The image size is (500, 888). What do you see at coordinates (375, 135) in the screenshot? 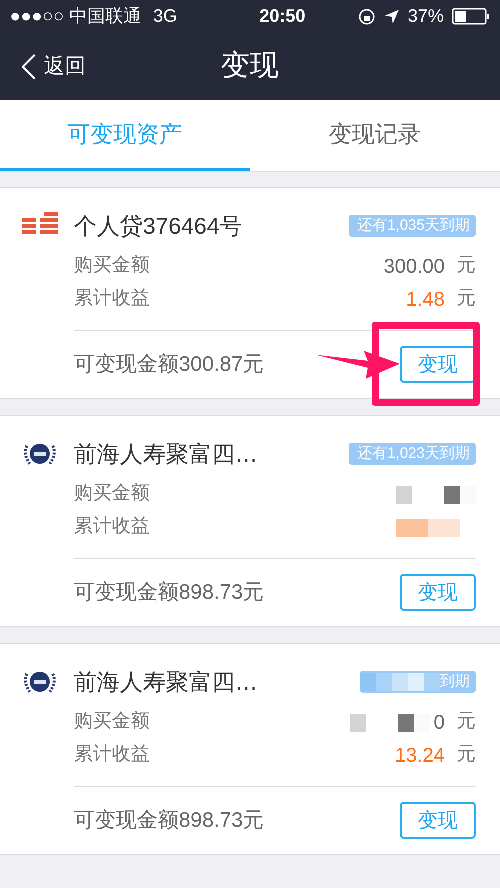
I see `tab: 变现记录` at bounding box center [375, 135].